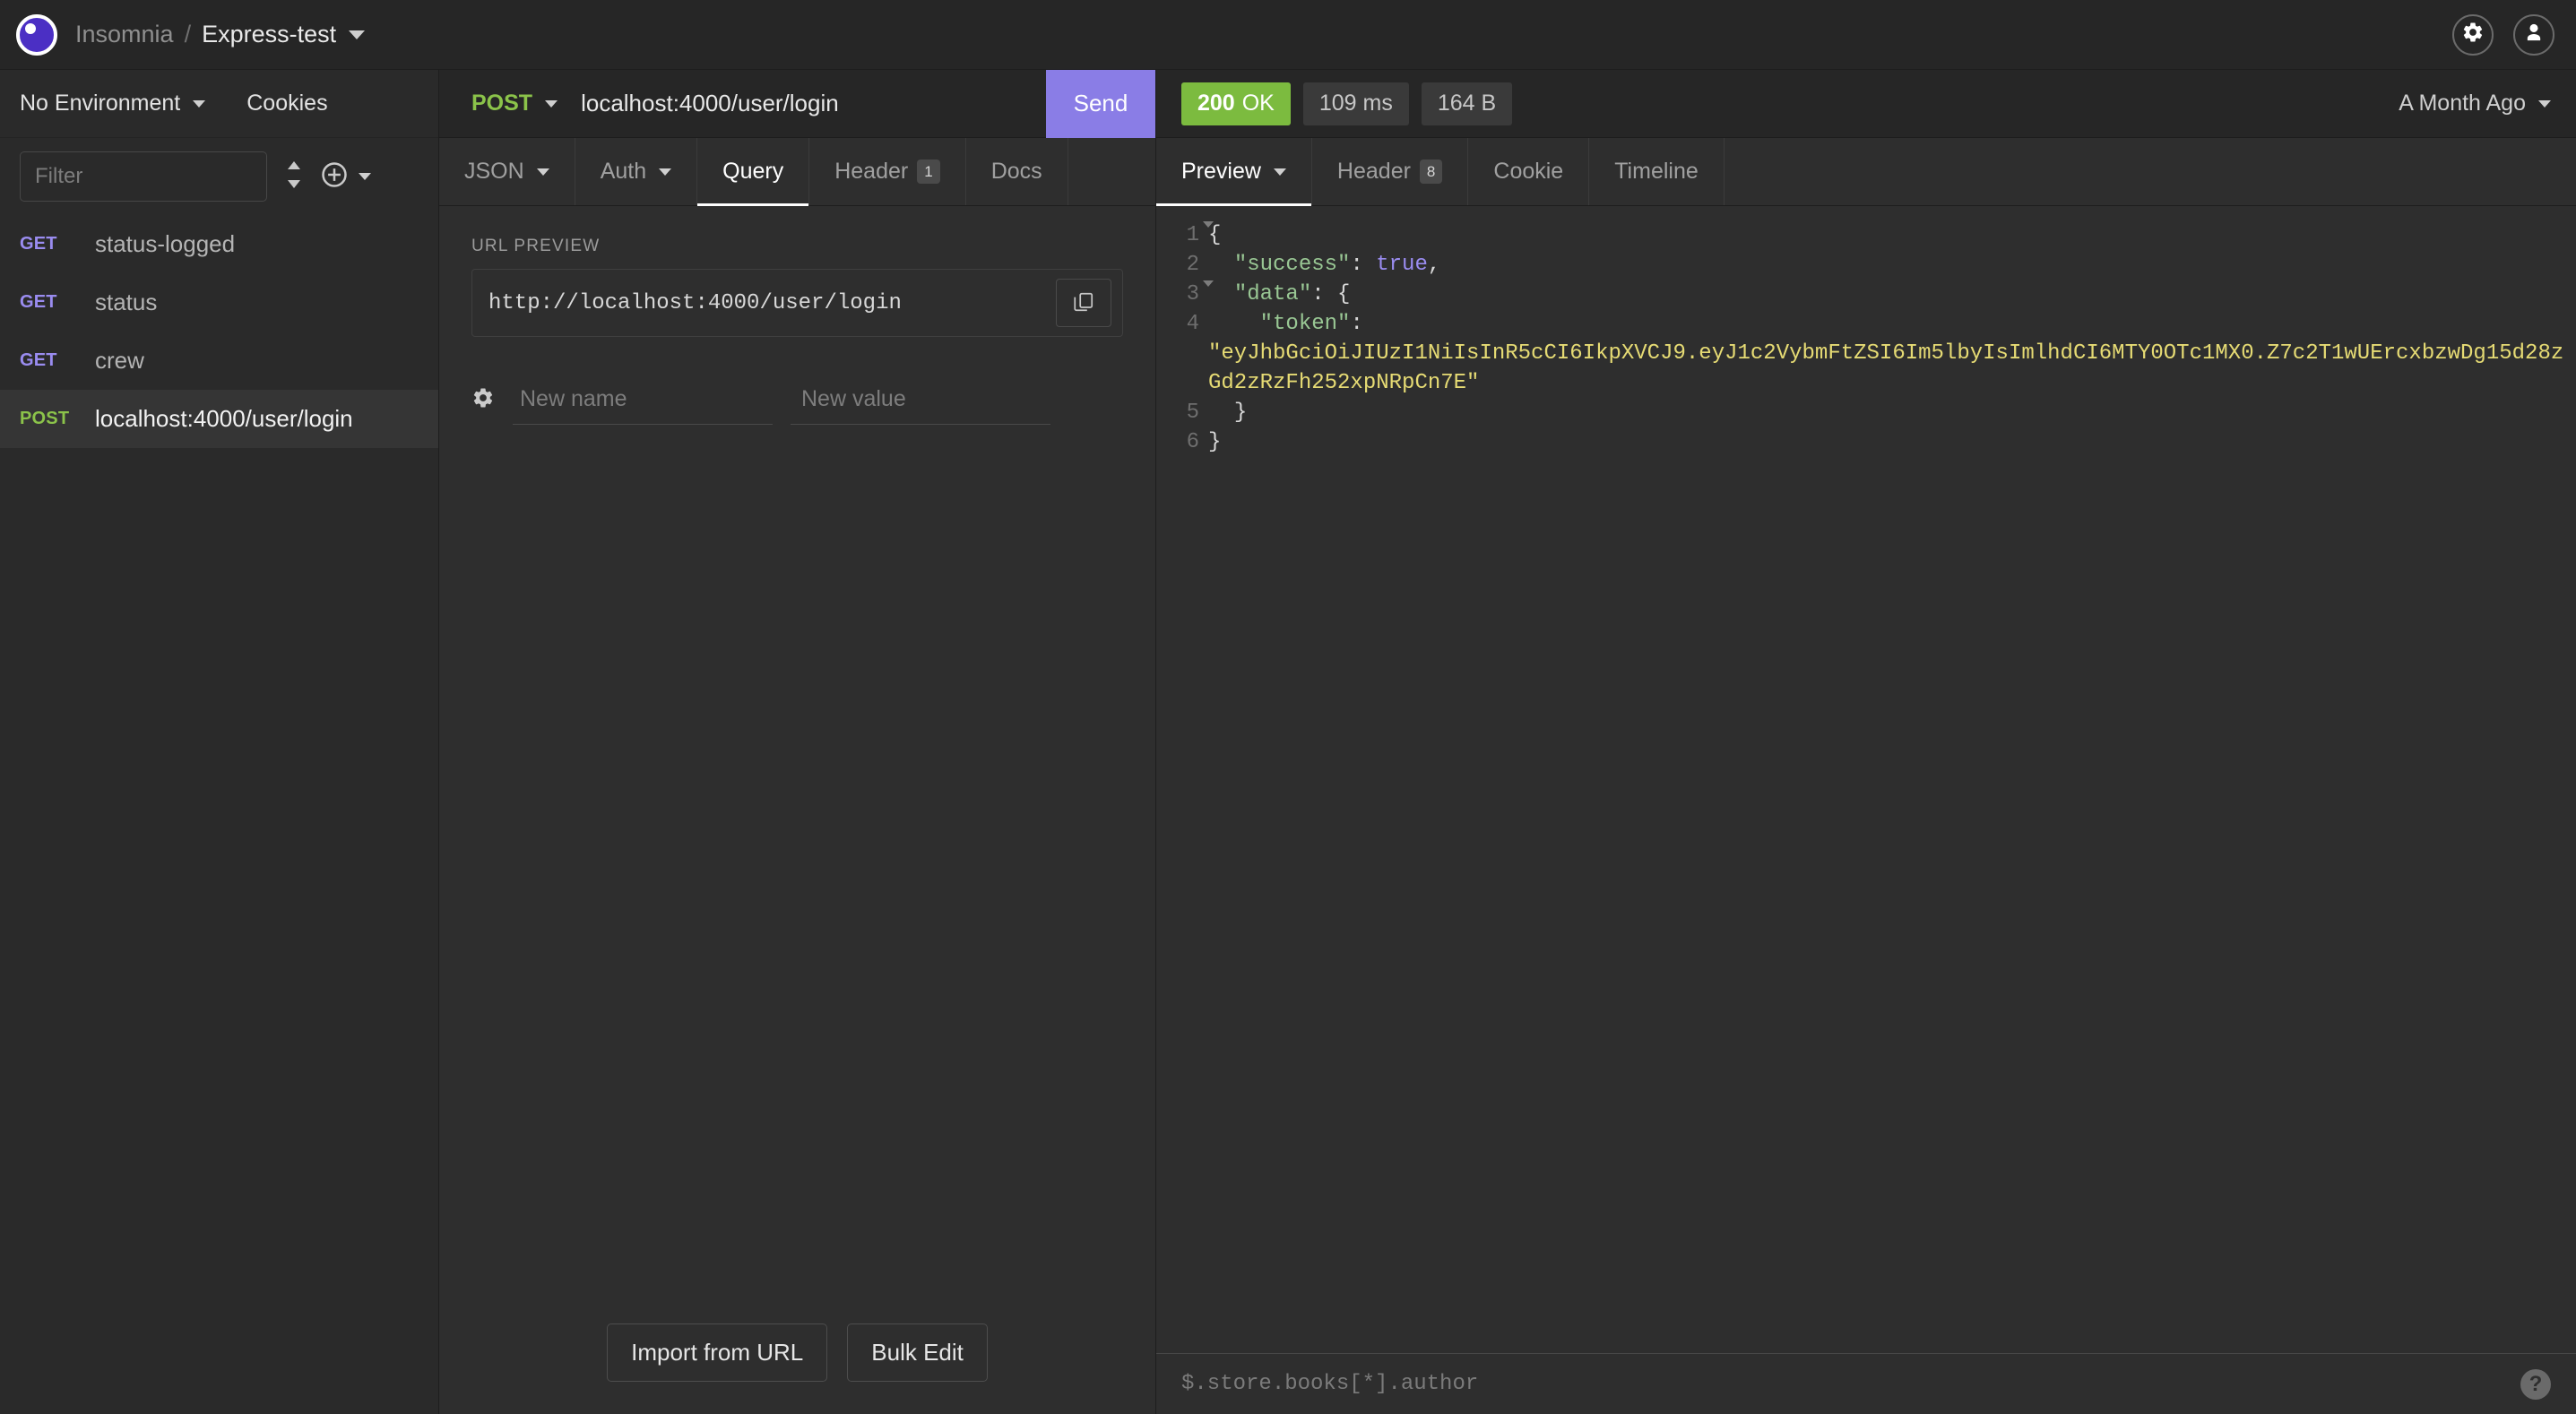 The image size is (2576, 1414). What do you see at coordinates (494, 171) in the screenshot?
I see `tab-label: JSON` at bounding box center [494, 171].